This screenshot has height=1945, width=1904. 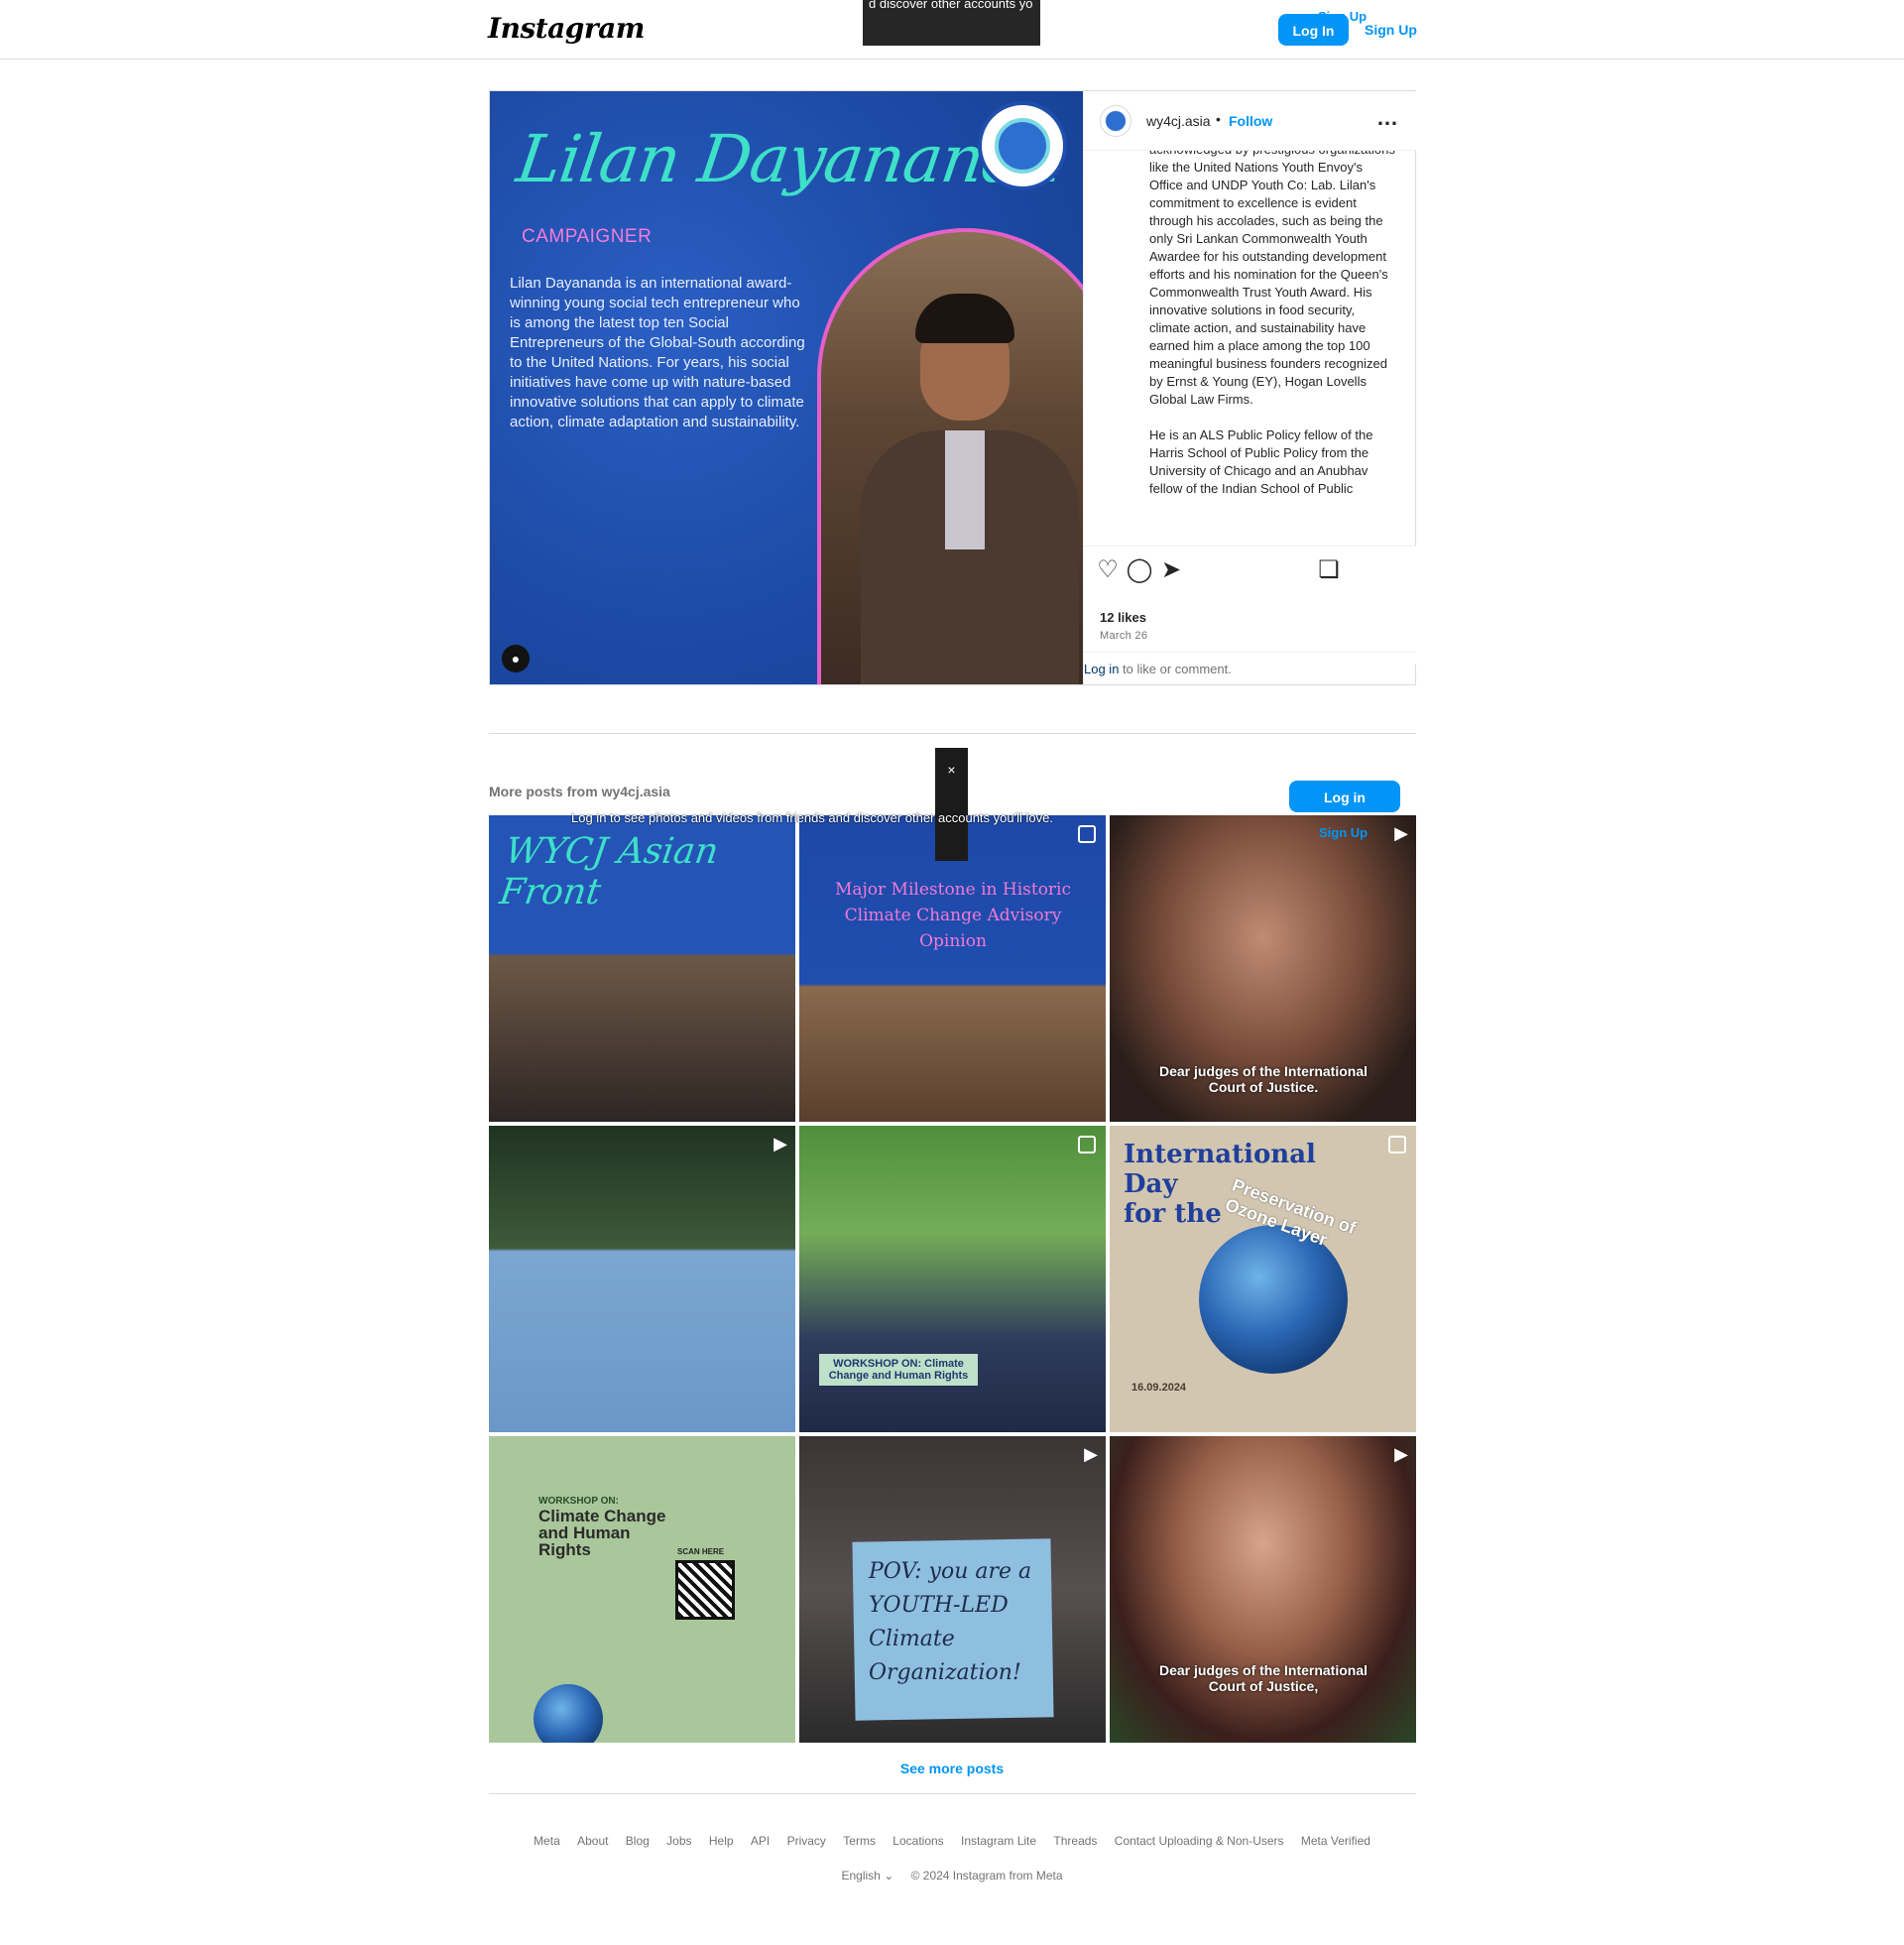 I want to click on footer-link: Locations, so click(x=917, y=1841).